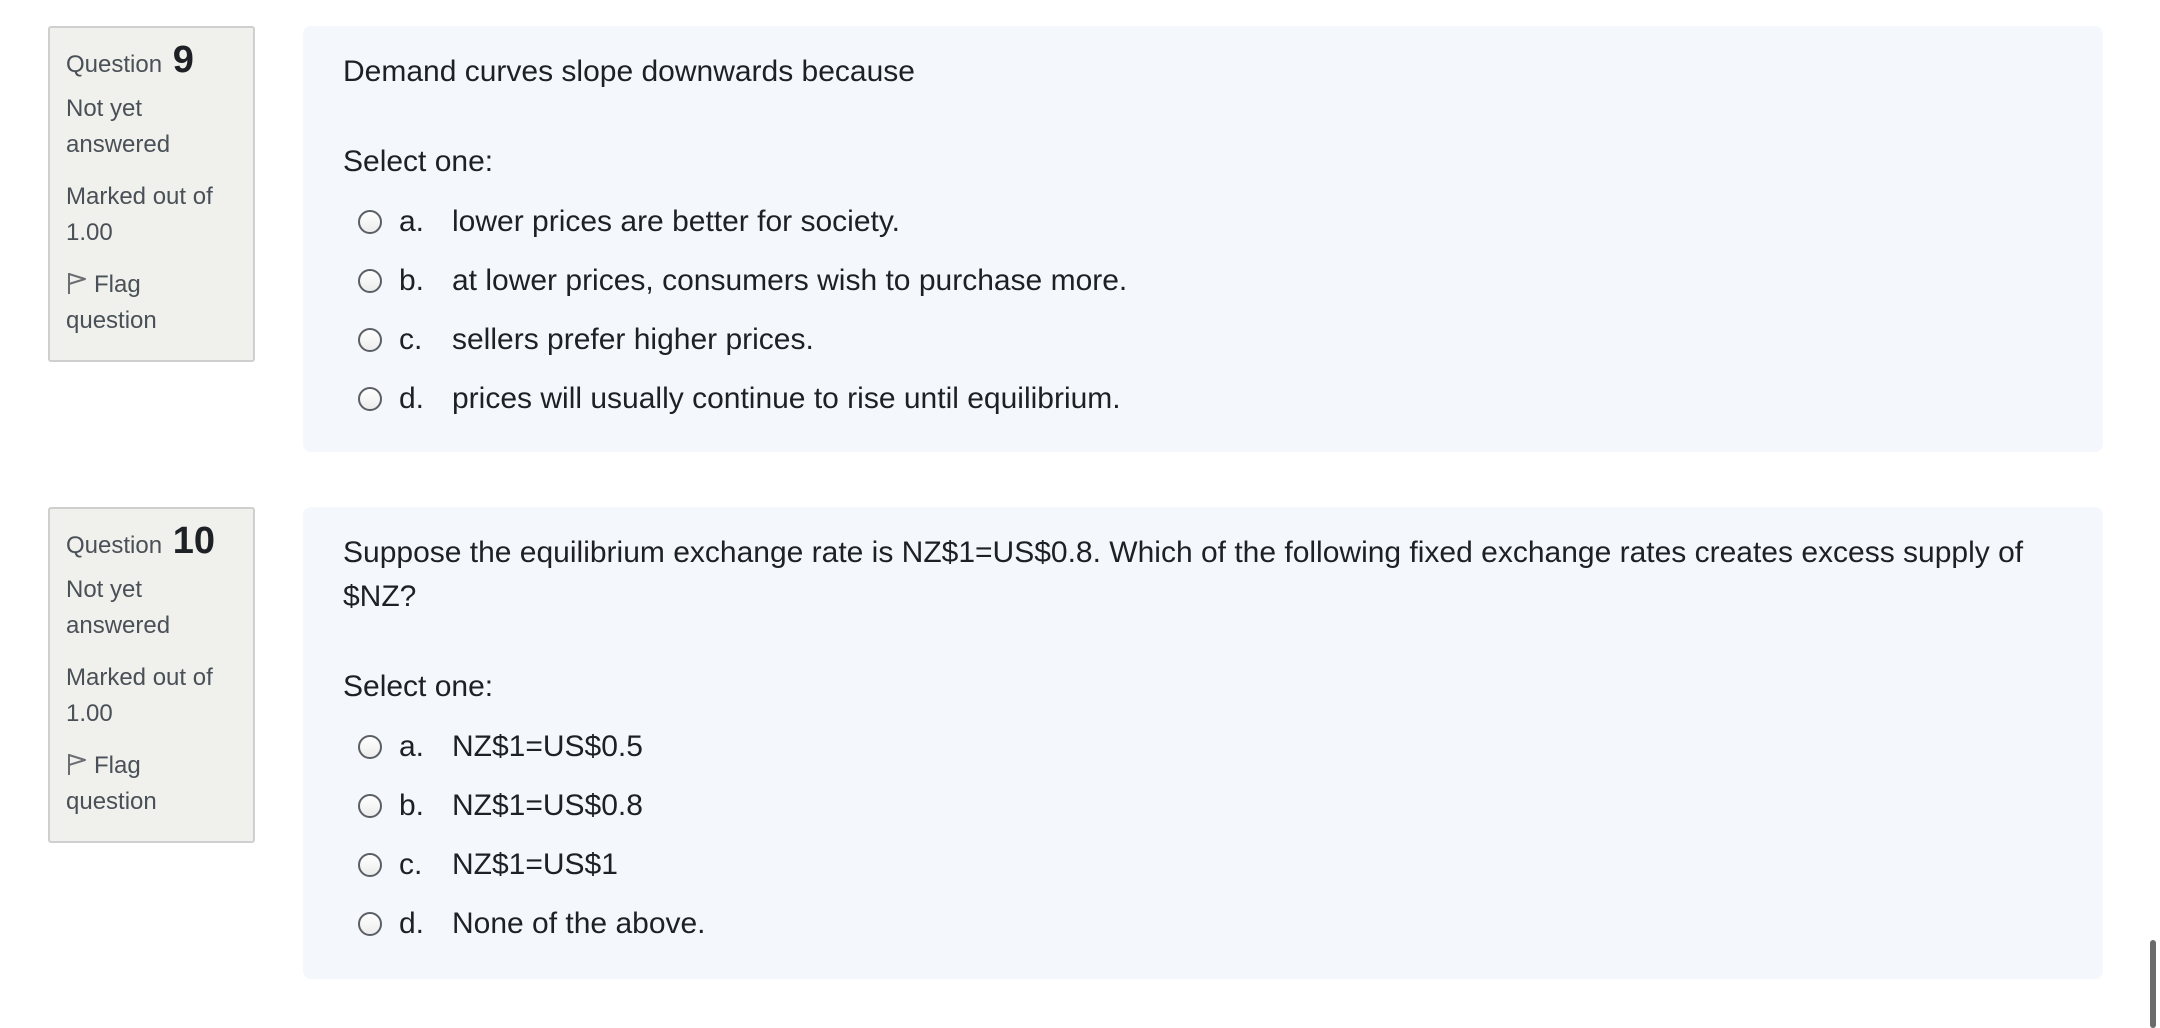 This screenshot has width=2160, height=1028. Describe the element at coordinates (1257, 747) in the screenshot. I see `option-text: NZ$1=US$0.5` at that location.